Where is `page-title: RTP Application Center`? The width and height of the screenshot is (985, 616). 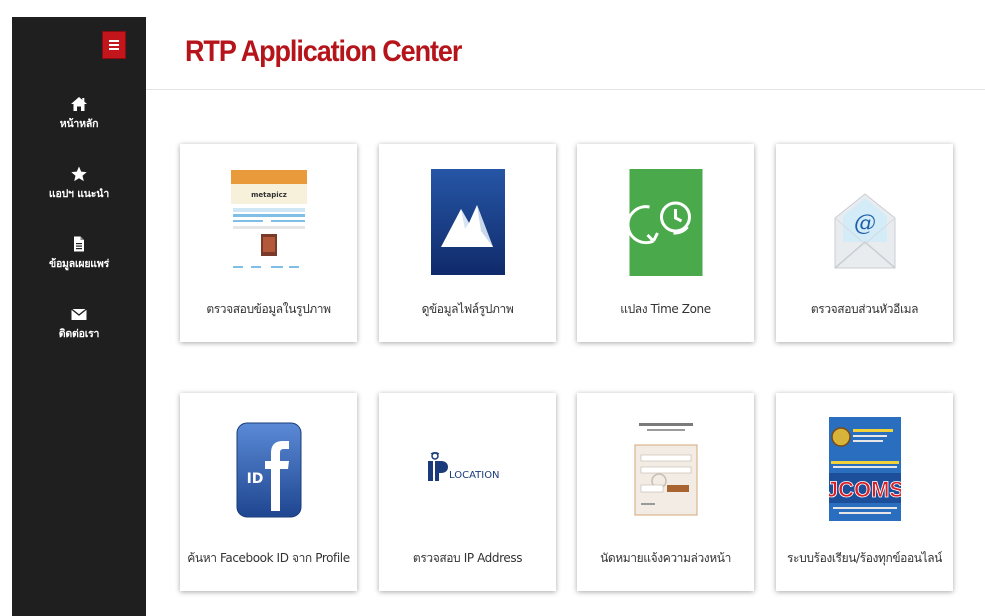 page-title: RTP Application Center is located at coordinates (323, 51).